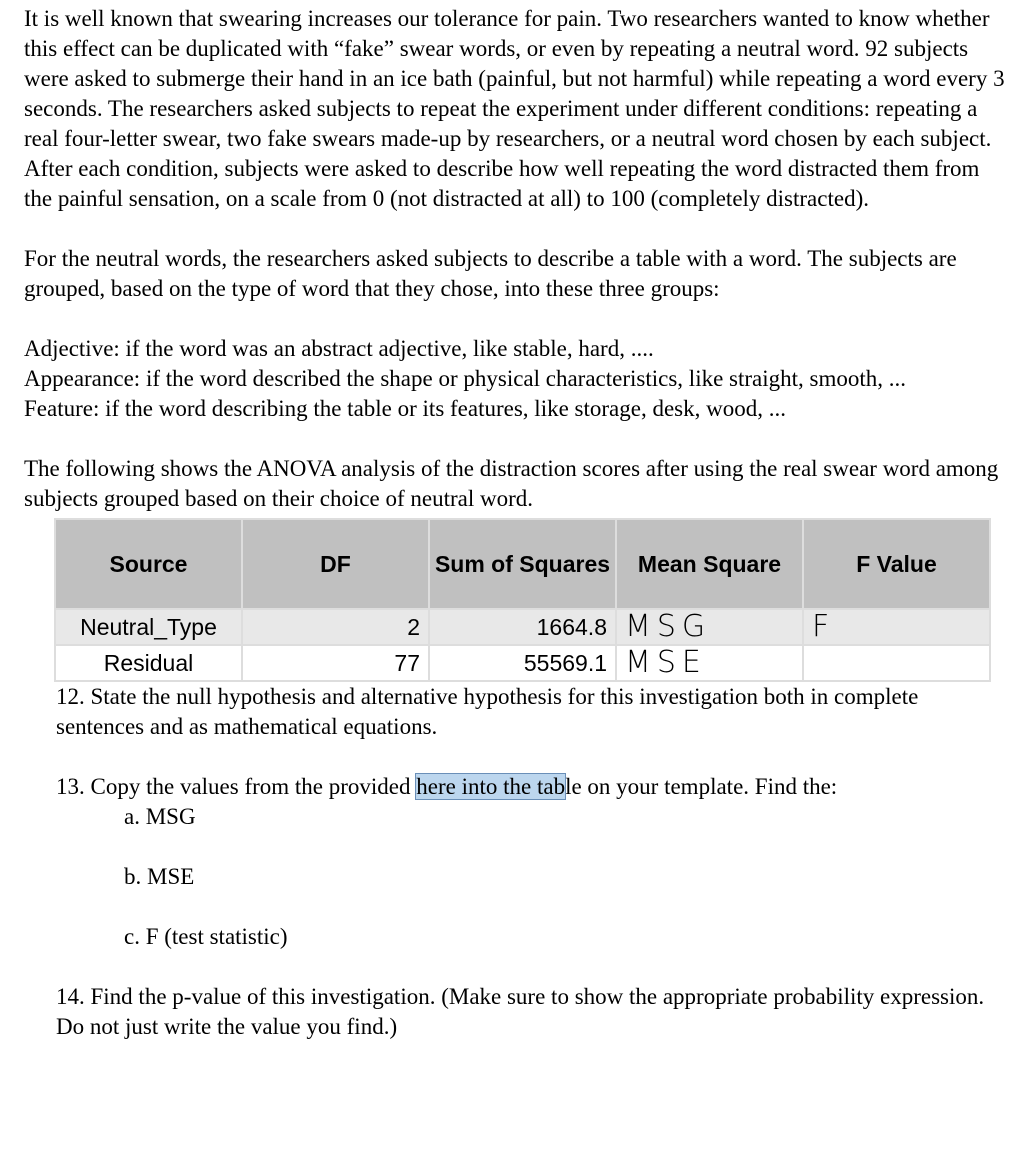  Describe the element at coordinates (709, 663) in the screenshot. I see `cell-ms-handwritten: MSE` at that location.